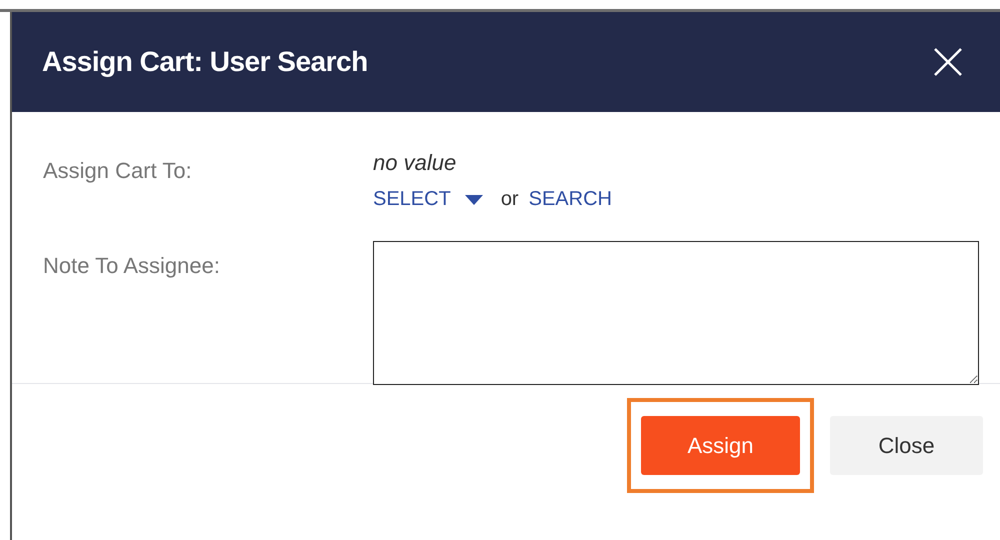  I want to click on field-label: Assign Cart To:, so click(118, 171).